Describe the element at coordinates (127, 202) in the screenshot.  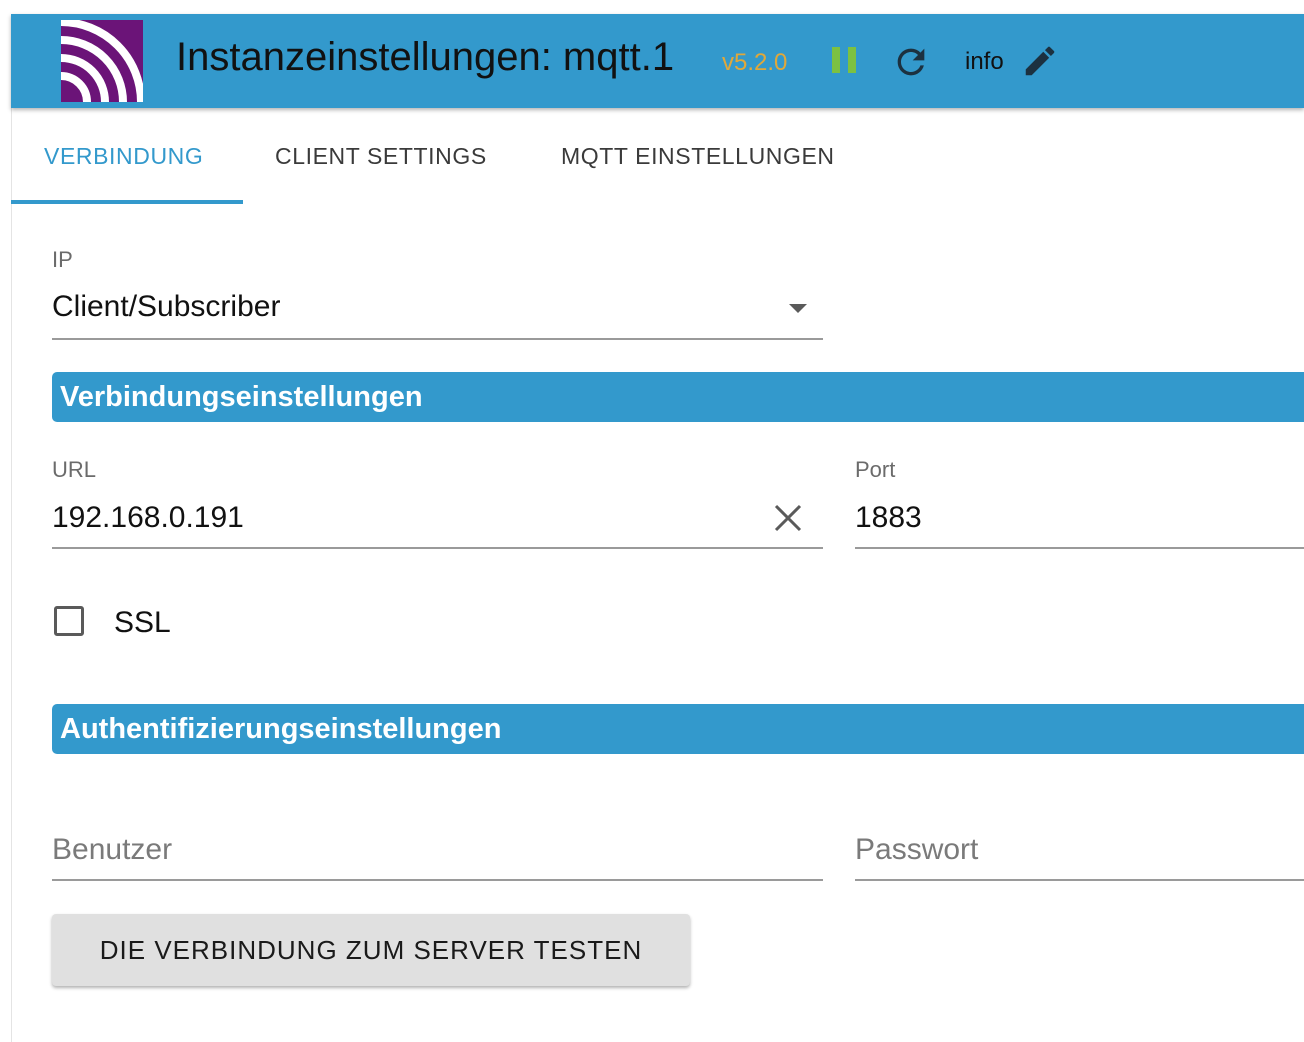
I see `active-tab-indicator` at that location.